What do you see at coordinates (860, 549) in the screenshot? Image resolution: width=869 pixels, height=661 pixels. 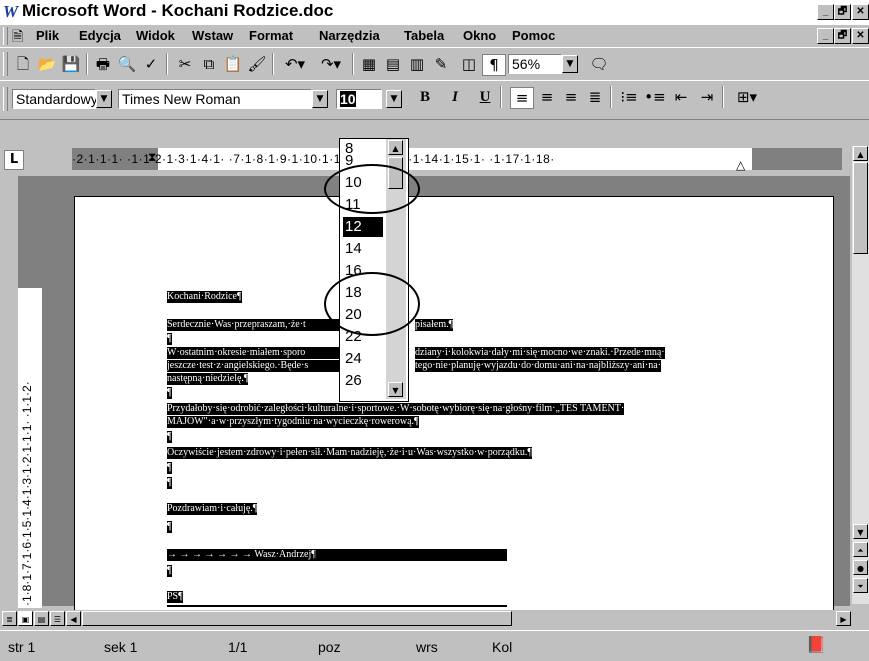 I see `prev-page-button: ⏶` at bounding box center [860, 549].